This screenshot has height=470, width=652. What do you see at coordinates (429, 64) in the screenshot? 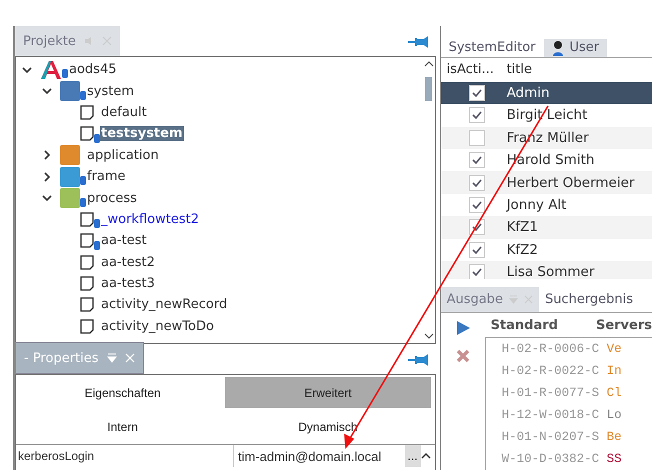
I see `scroll-up-icon` at bounding box center [429, 64].